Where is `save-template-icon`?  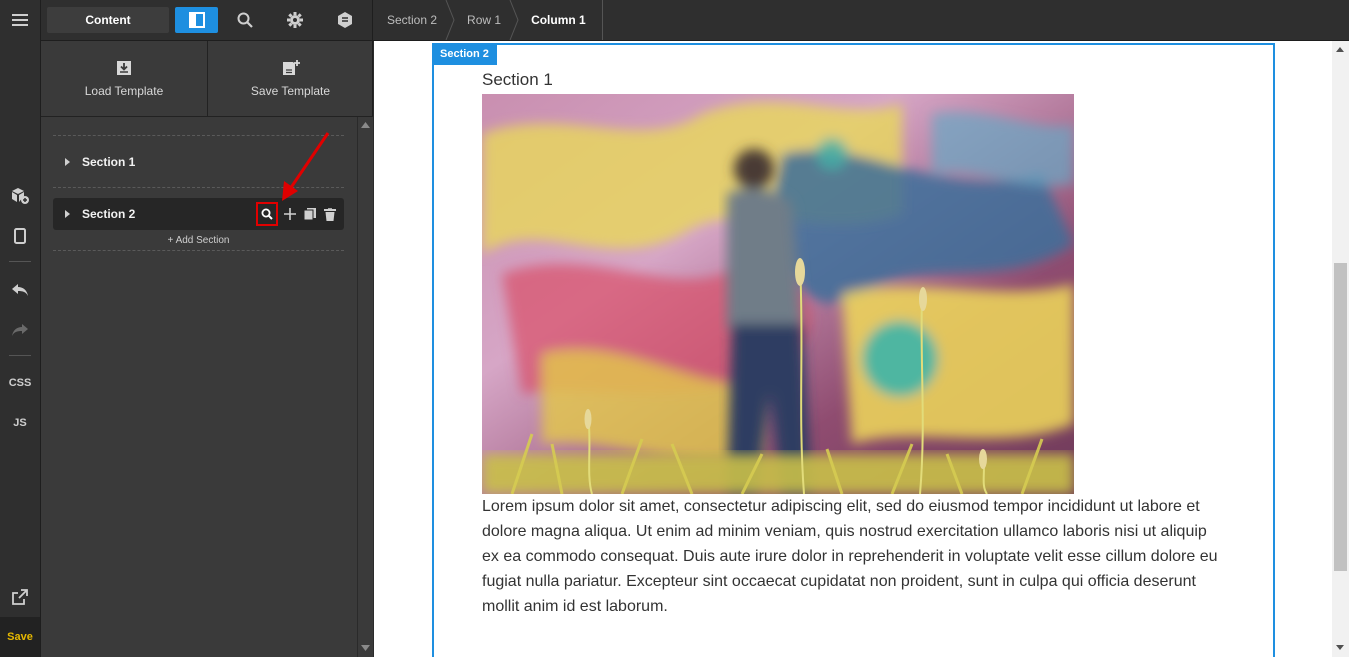 save-template-icon is located at coordinates (291, 67).